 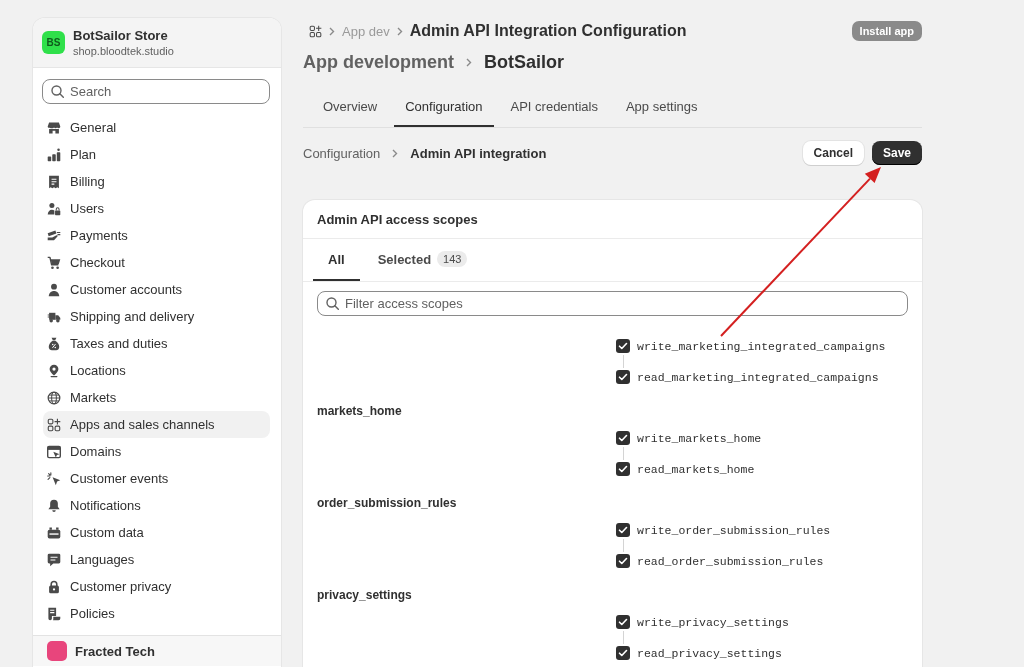 What do you see at coordinates (397, 219) in the screenshot?
I see `card-title: Admin API access scopes` at bounding box center [397, 219].